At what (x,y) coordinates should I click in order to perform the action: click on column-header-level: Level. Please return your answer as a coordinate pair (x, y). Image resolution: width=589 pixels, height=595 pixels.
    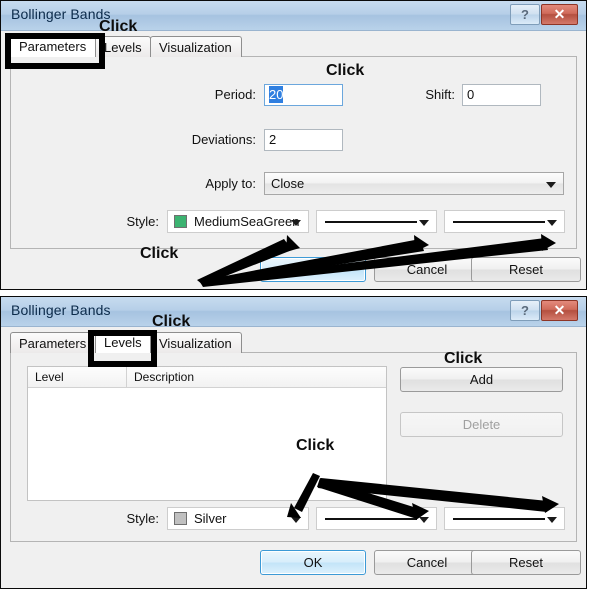
    Looking at the image, I should click on (77, 377).